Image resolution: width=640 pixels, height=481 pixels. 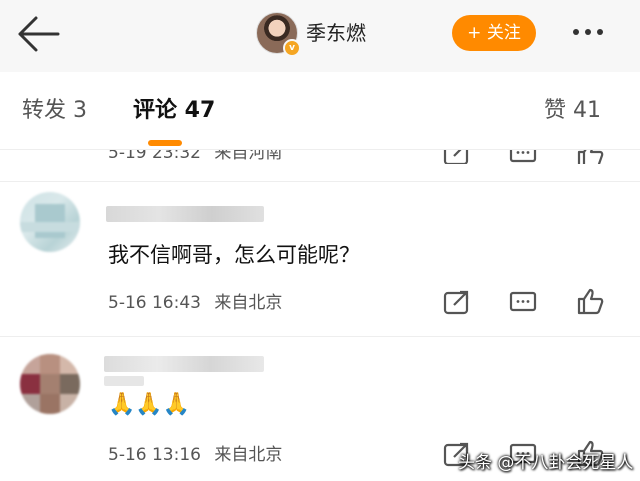 What do you see at coordinates (494, 33) in the screenshot?
I see `follow-button: + 关注` at bounding box center [494, 33].